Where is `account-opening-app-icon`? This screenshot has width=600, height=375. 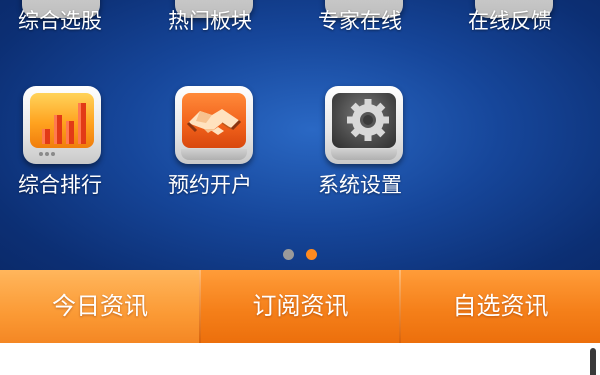
account-opening-app-icon is located at coordinates (214, 125).